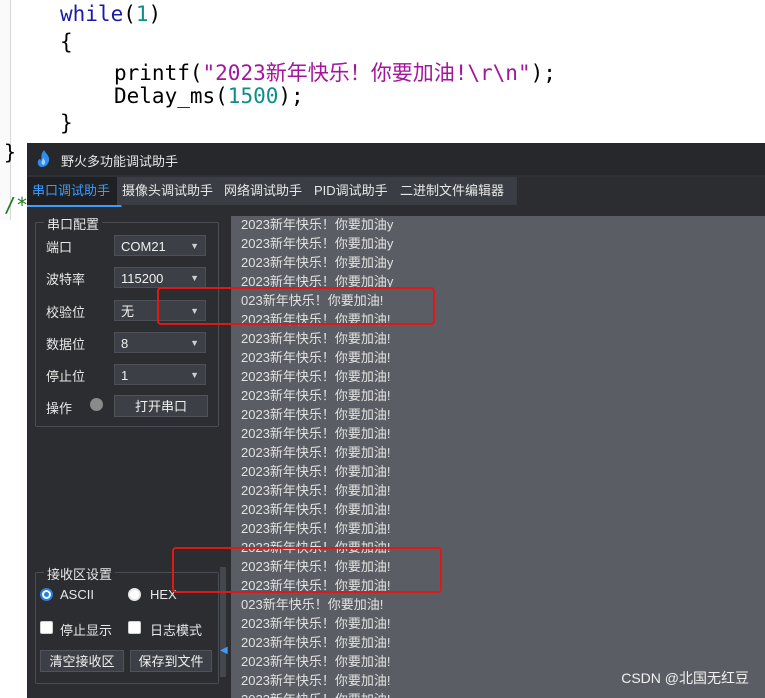 This screenshot has height=698, width=765. I want to click on parity-label: 校验位, so click(66, 312).